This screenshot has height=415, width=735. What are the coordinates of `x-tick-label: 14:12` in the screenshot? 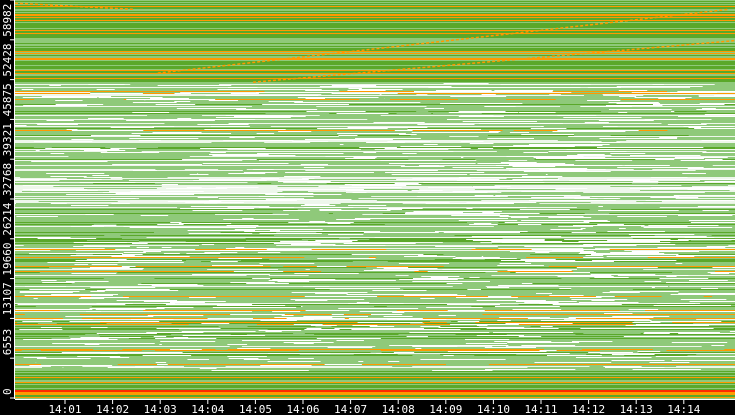 It's located at (588, 409).